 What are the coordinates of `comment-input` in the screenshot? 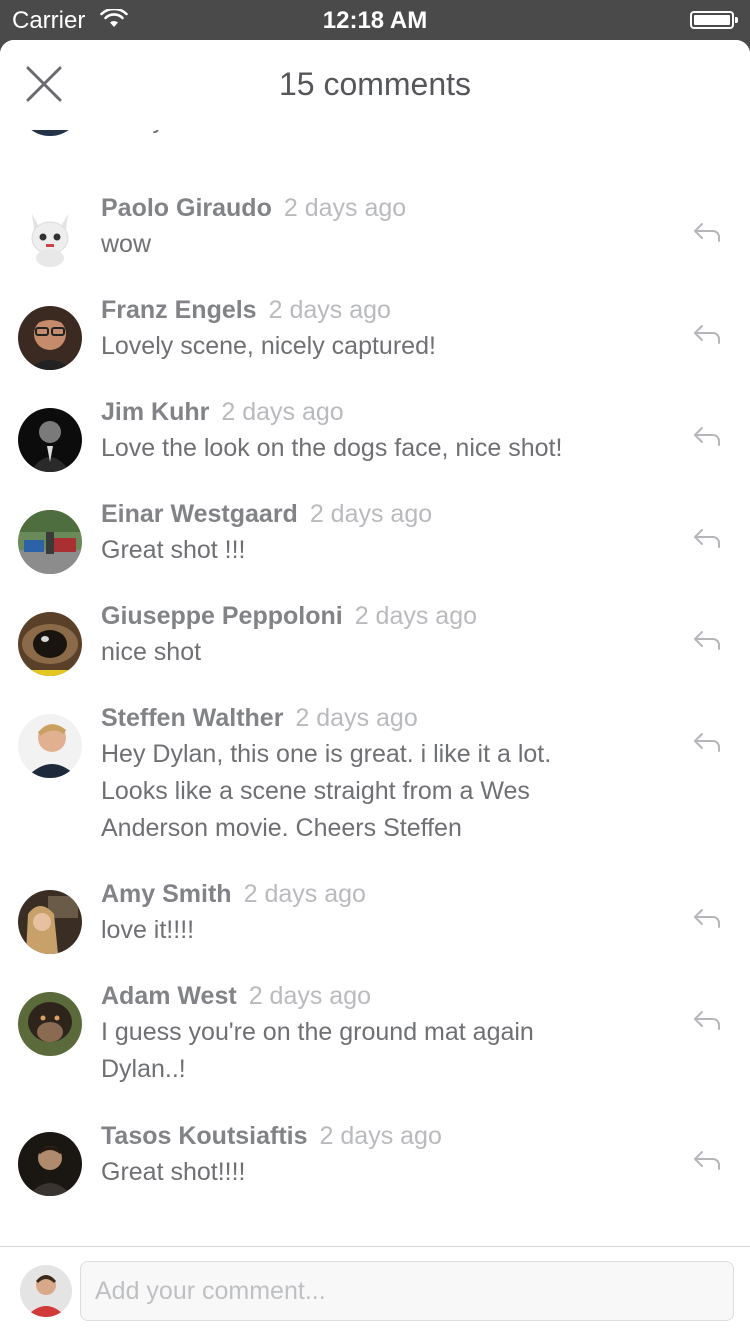 It's located at (407, 1291).